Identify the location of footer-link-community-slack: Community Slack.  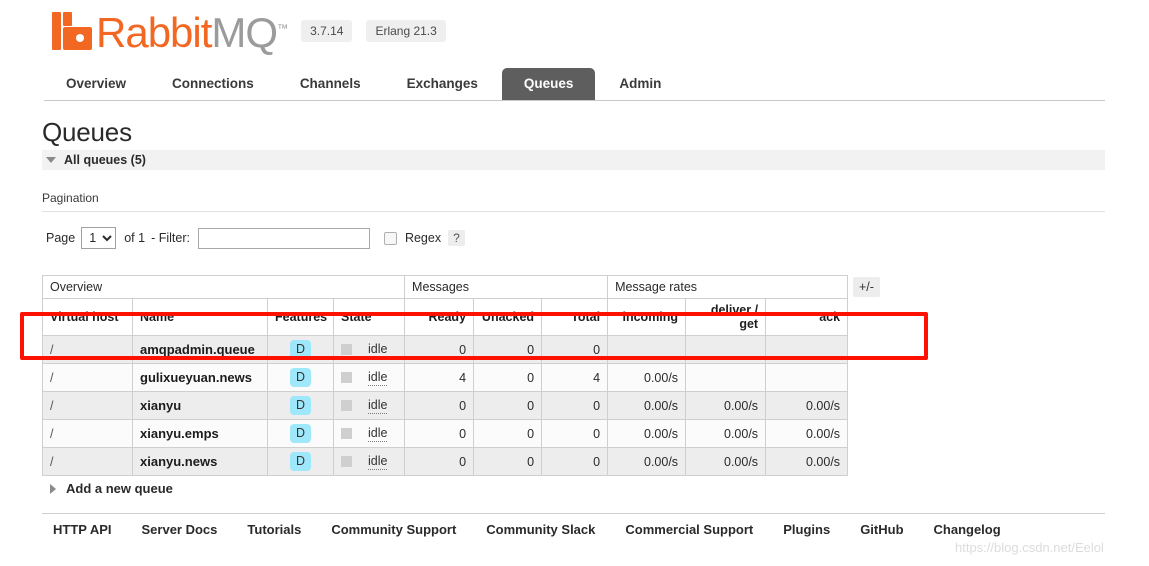
(540, 529).